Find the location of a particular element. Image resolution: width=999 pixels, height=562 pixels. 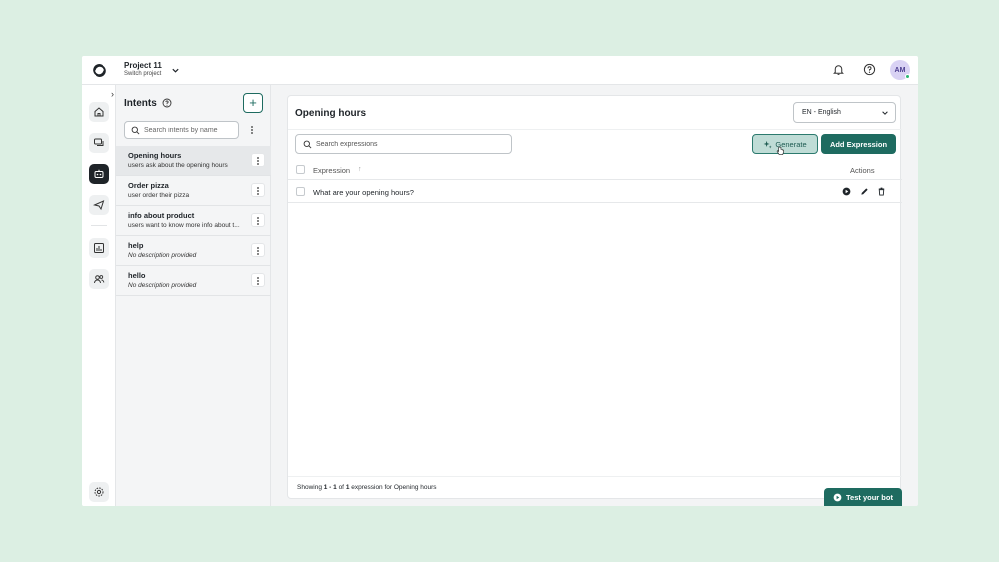

summary-prefix: Showing is located at coordinates (310, 487).